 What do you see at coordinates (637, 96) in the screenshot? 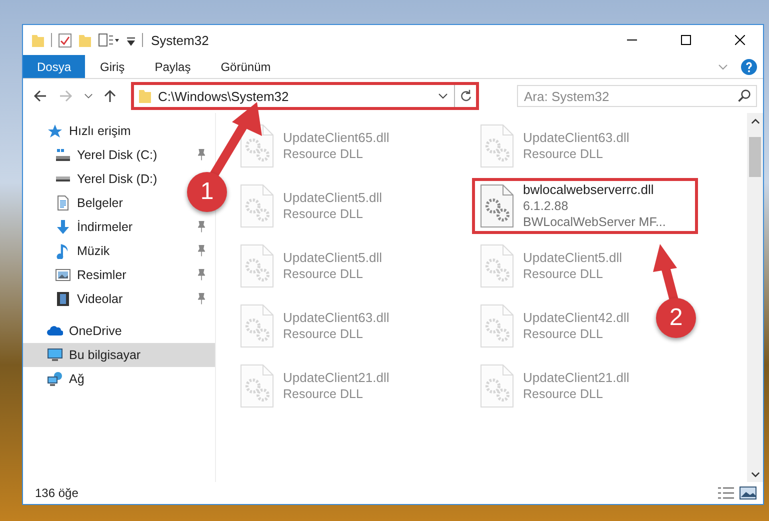
I see `search-field: Ara: System32` at bounding box center [637, 96].